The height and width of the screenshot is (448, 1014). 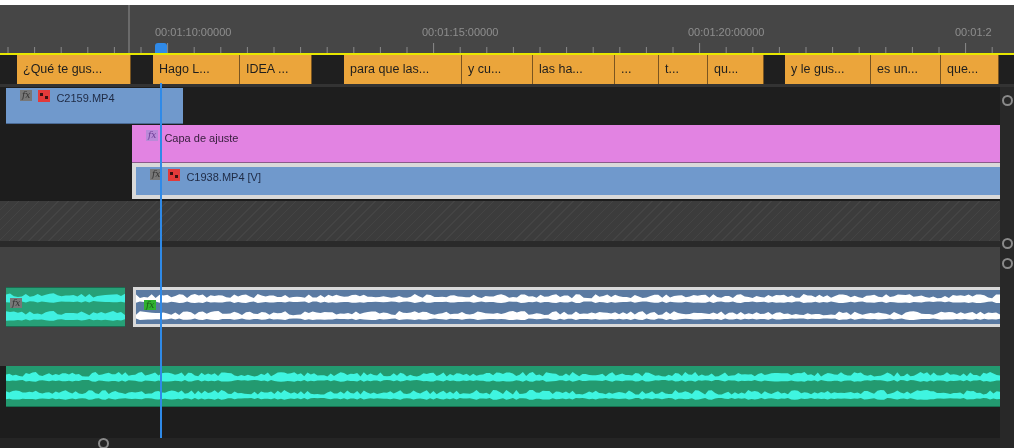 What do you see at coordinates (161, 48) in the screenshot?
I see `playhead-handle` at bounding box center [161, 48].